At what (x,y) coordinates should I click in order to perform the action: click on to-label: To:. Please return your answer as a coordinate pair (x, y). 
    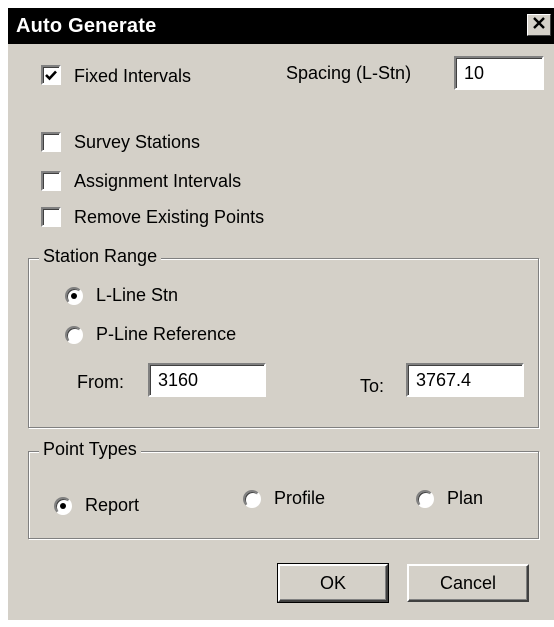
    Looking at the image, I should click on (372, 386).